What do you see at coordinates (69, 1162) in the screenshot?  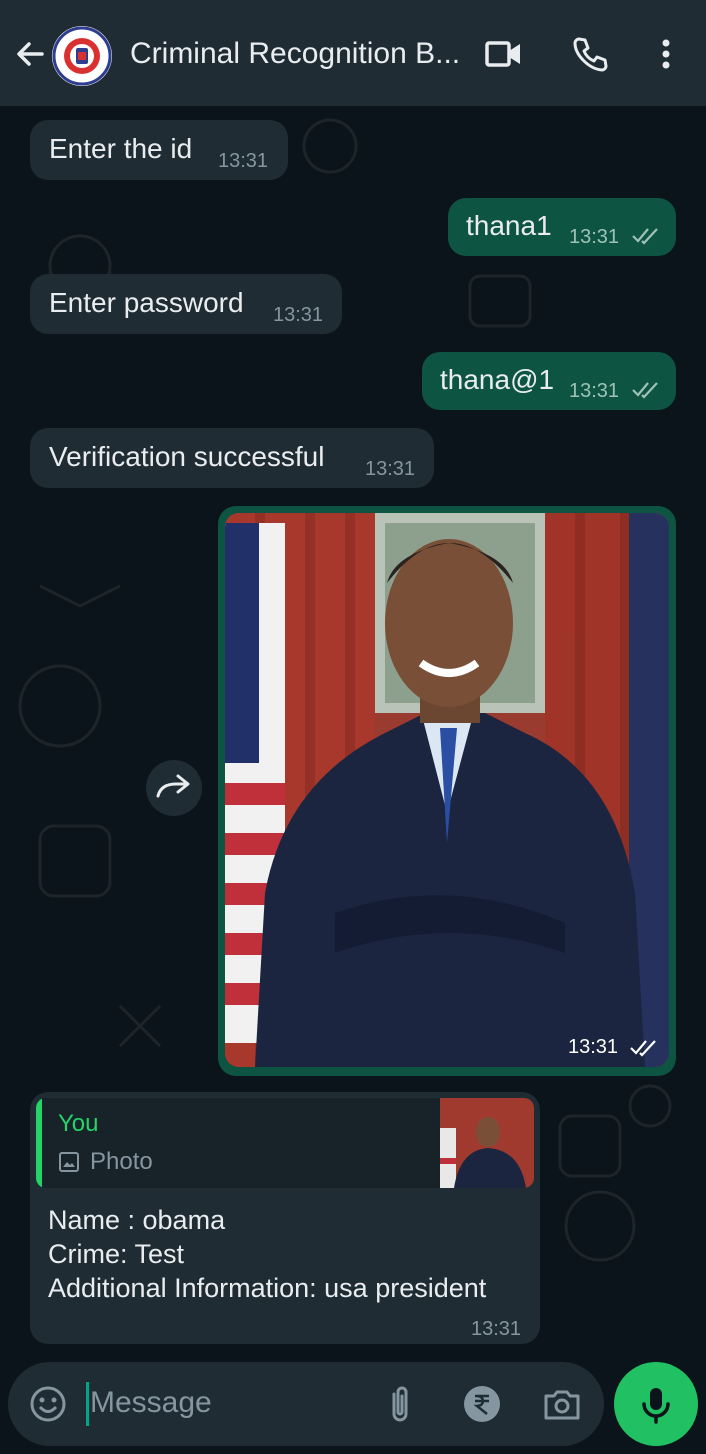 I see `photo-icon` at bounding box center [69, 1162].